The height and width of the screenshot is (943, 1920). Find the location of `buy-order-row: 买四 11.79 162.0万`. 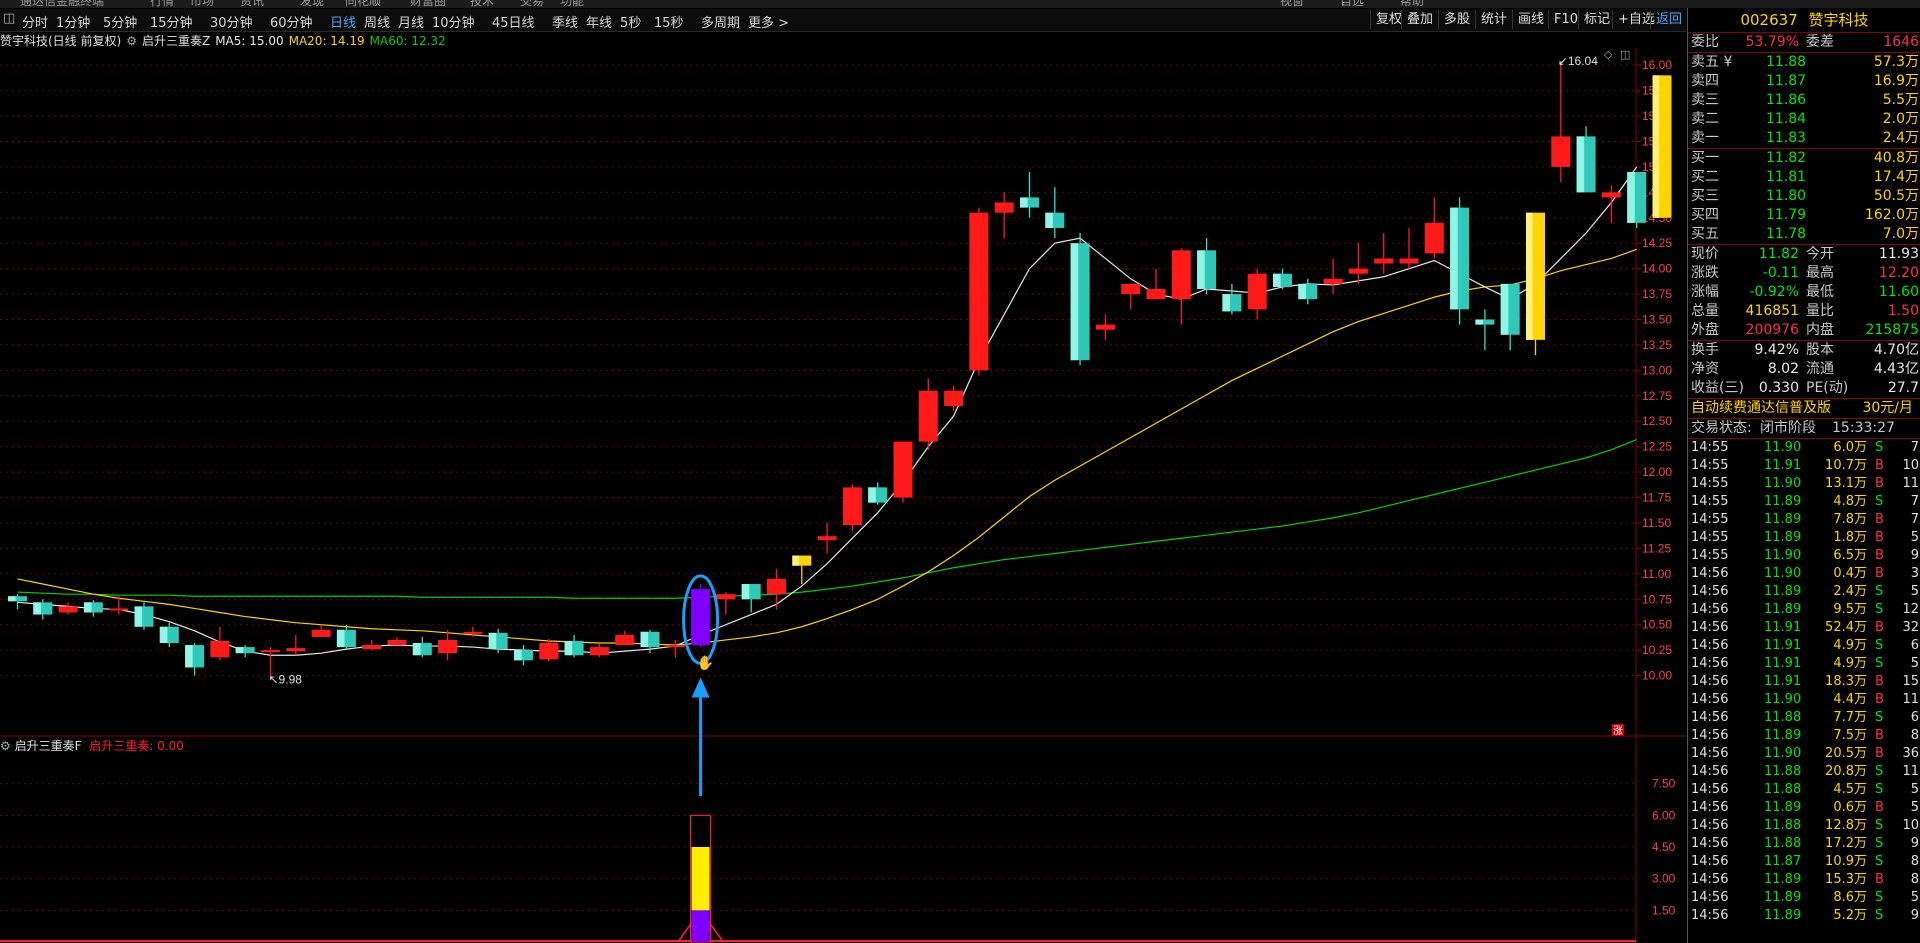

buy-order-row: 买四 11.79 162.0万 is located at coordinates (1804, 215).